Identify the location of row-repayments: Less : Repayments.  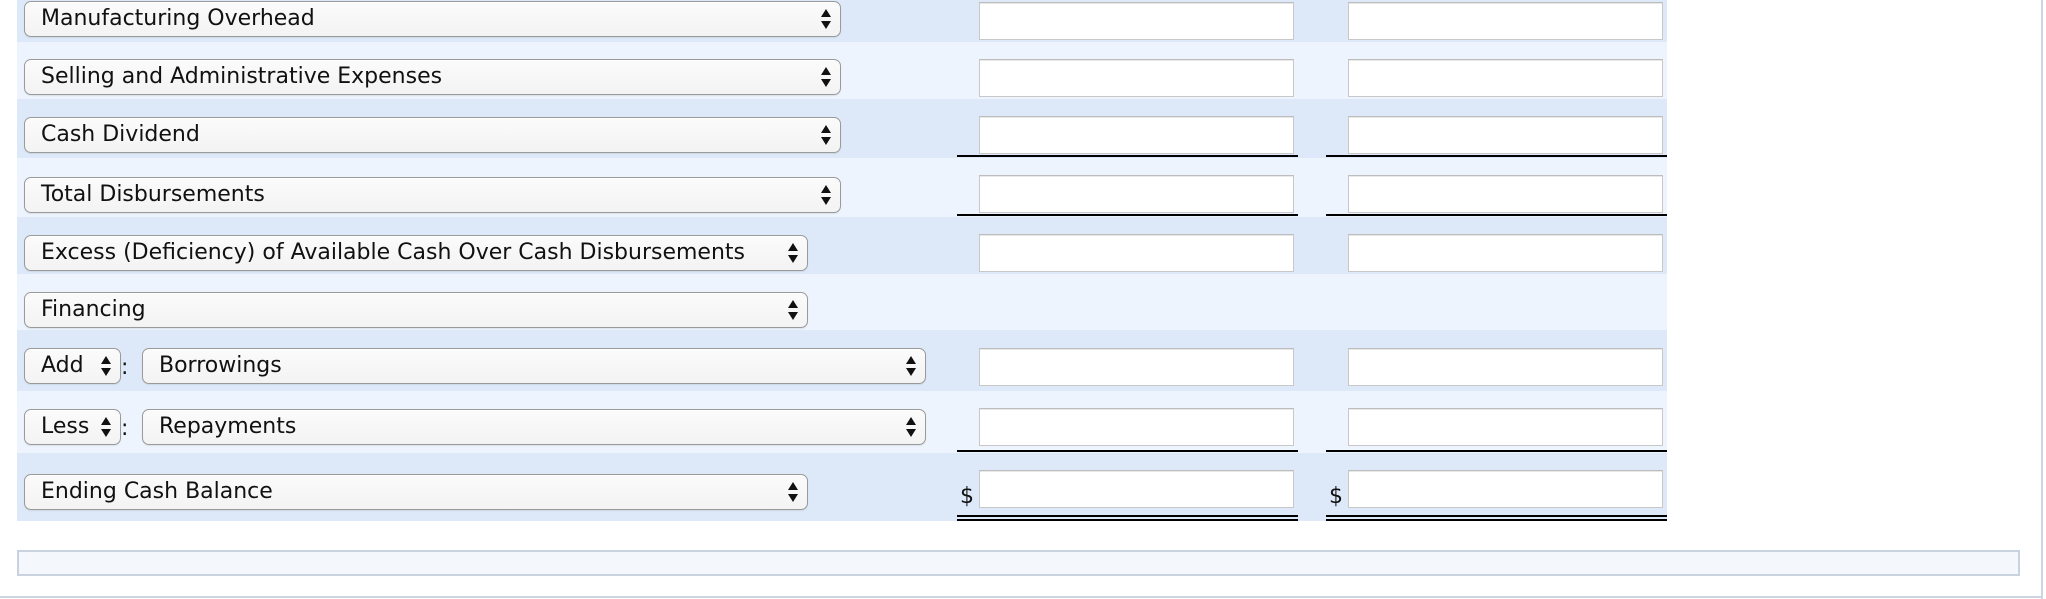
(842, 422).